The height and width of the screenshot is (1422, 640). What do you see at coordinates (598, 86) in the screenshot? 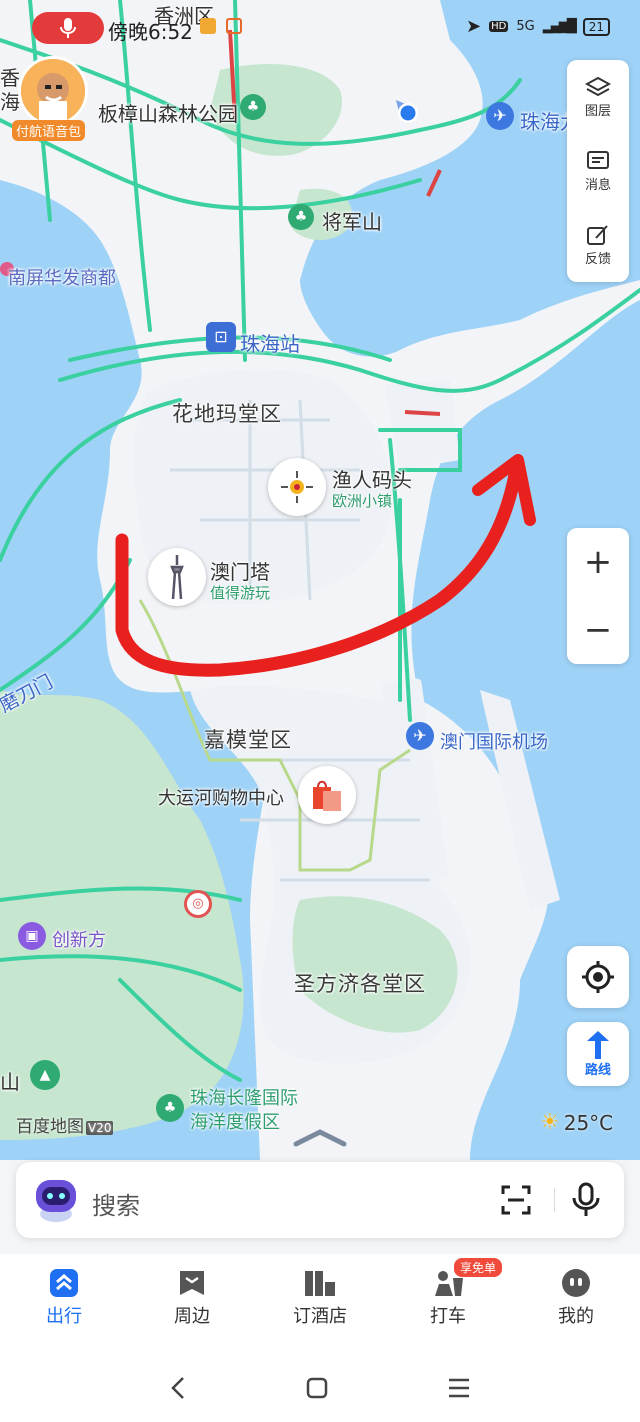
I see `layers-icon` at bounding box center [598, 86].